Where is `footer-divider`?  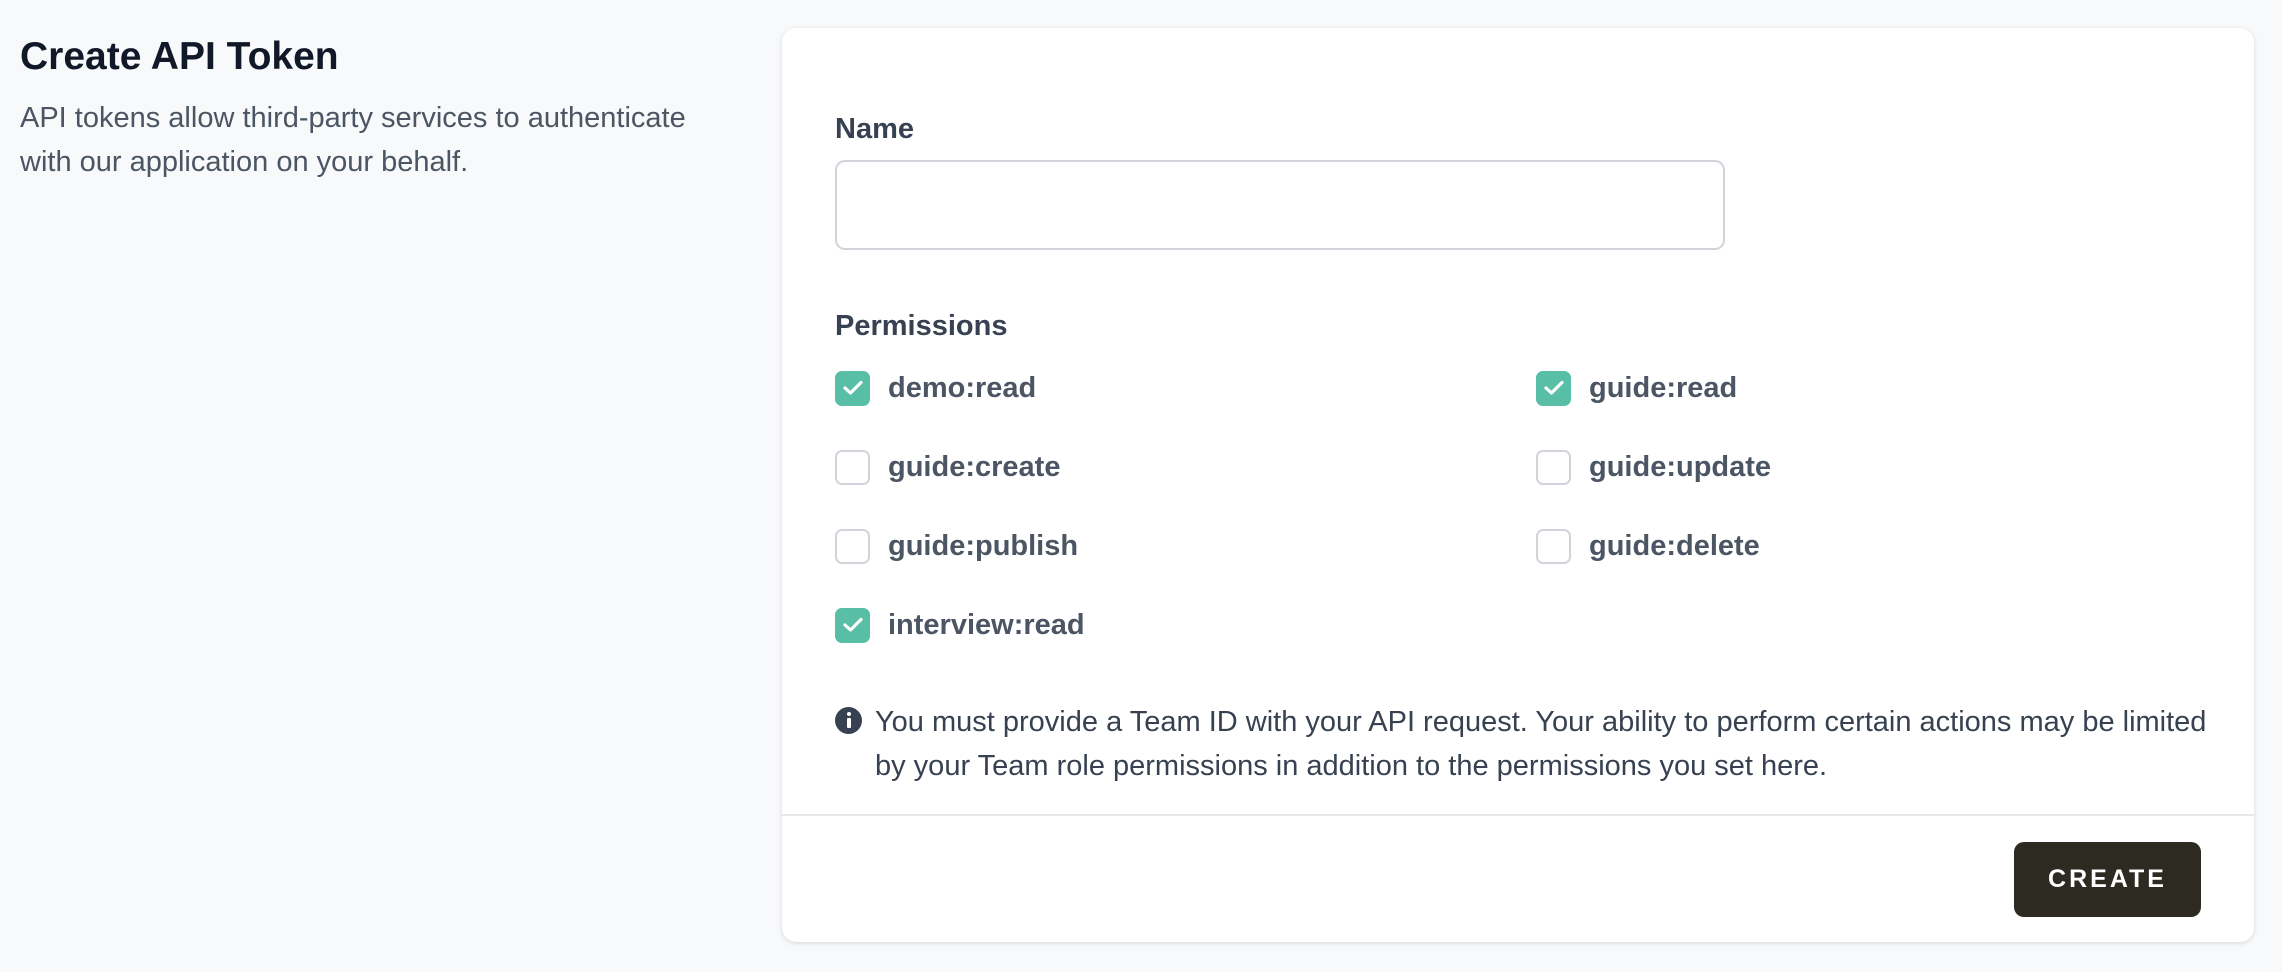
footer-divider is located at coordinates (1518, 815).